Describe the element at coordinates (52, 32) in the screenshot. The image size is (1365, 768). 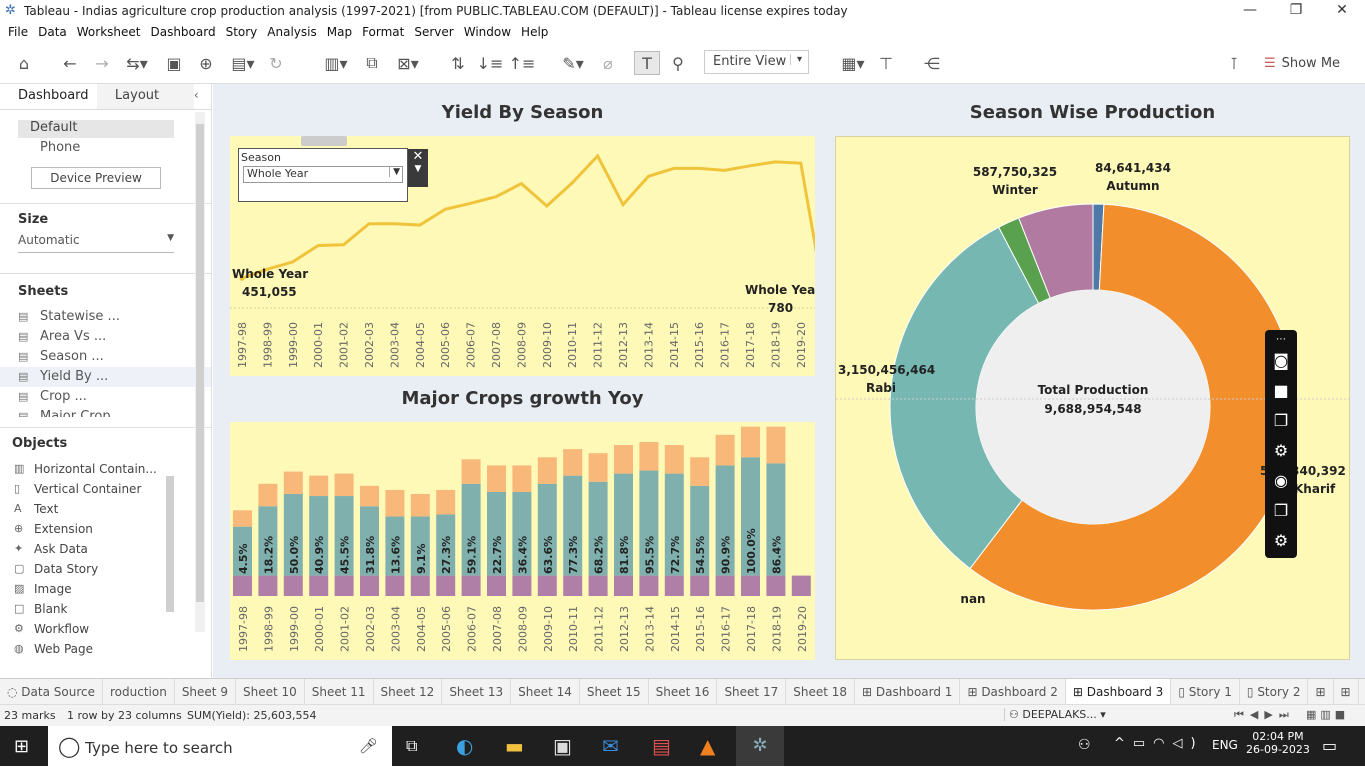
I see `menu-data: Data` at that location.